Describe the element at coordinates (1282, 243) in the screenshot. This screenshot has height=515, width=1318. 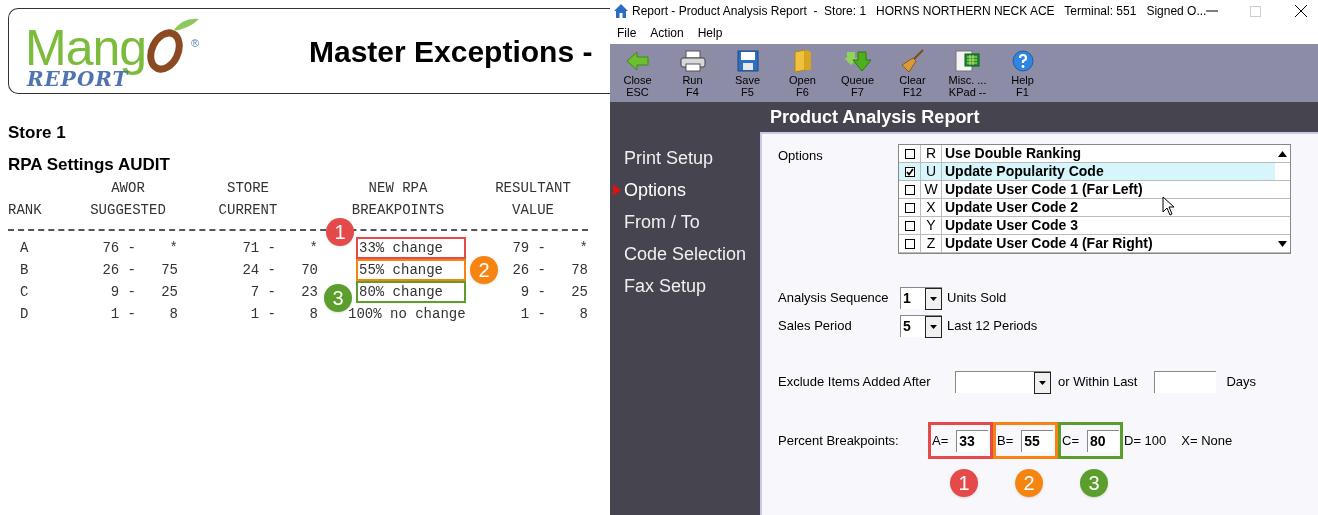
I see `scroll-down-icon` at that location.